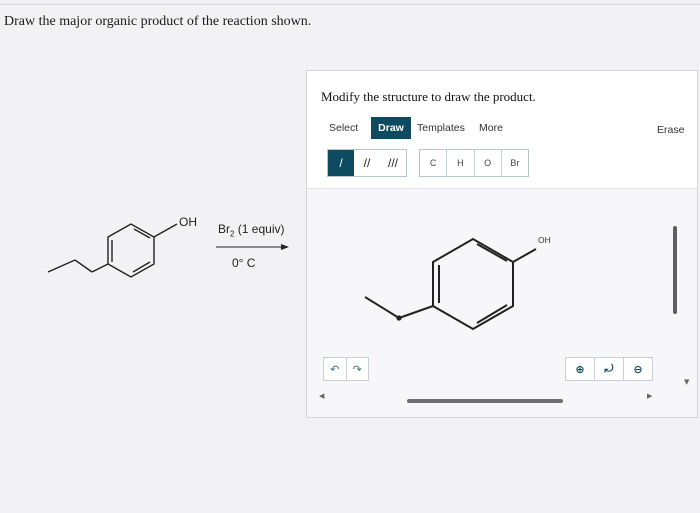 This screenshot has width=700, height=513. What do you see at coordinates (321, 396) in the screenshot?
I see `scroll-left-icon: ◀` at bounding box center [321, 396].